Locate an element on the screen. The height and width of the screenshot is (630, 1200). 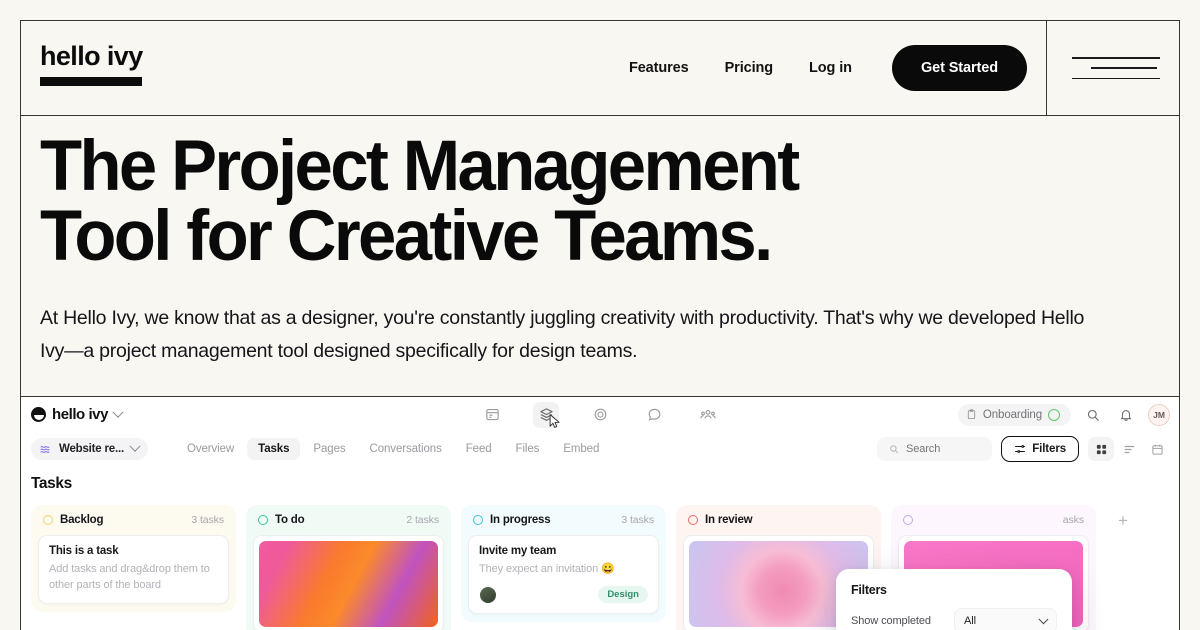
column-name: To do is located at coordinates (290, 520).